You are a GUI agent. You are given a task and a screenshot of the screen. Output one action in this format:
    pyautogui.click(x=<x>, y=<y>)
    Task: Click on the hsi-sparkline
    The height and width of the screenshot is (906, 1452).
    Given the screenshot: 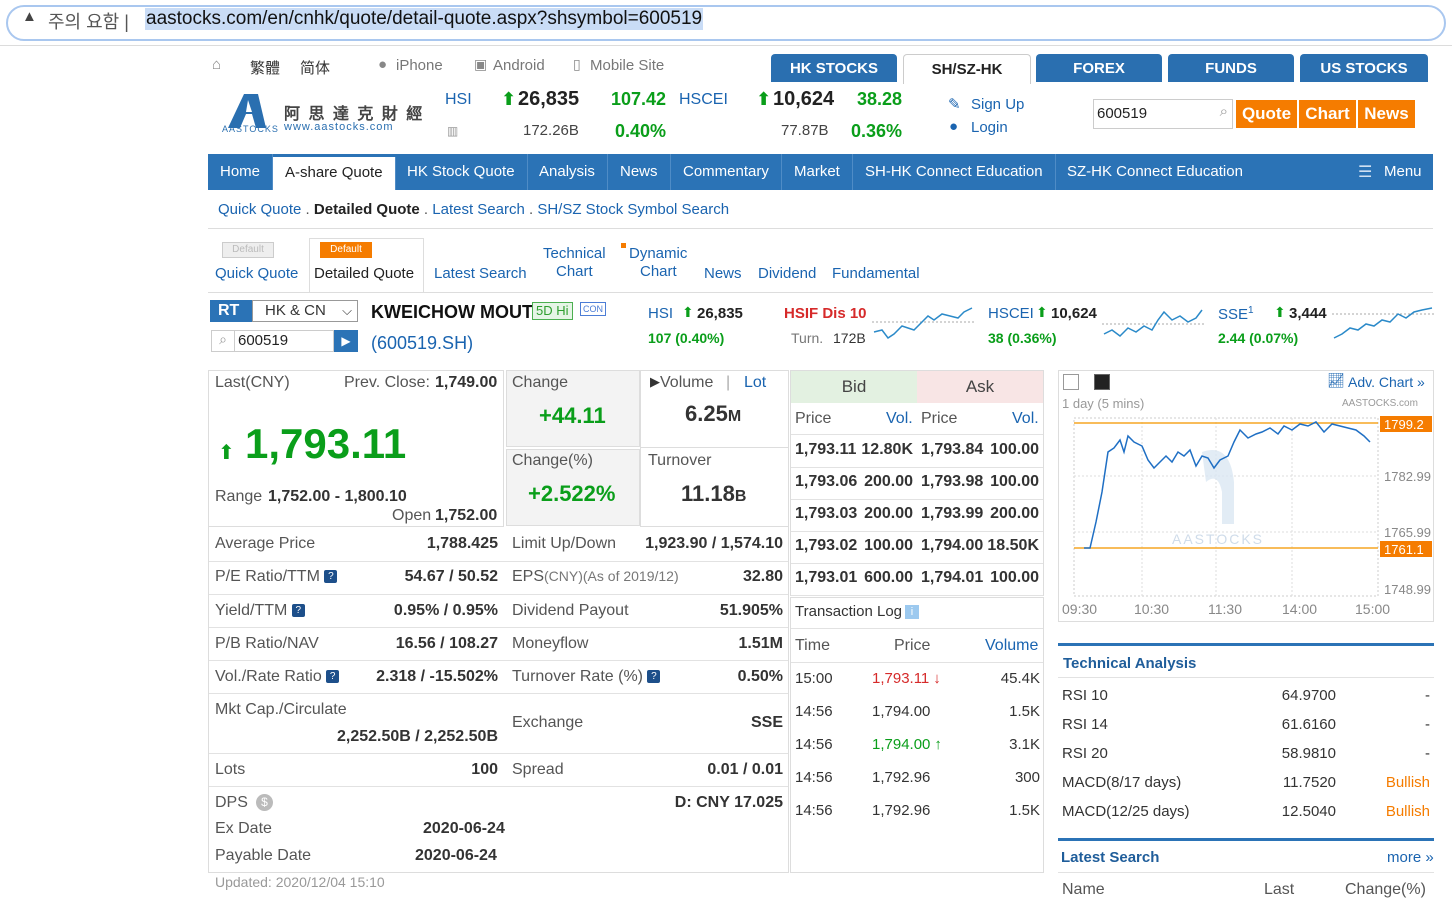 What is the action you would take?
    pyautogui.click(x=923, y=324)
    